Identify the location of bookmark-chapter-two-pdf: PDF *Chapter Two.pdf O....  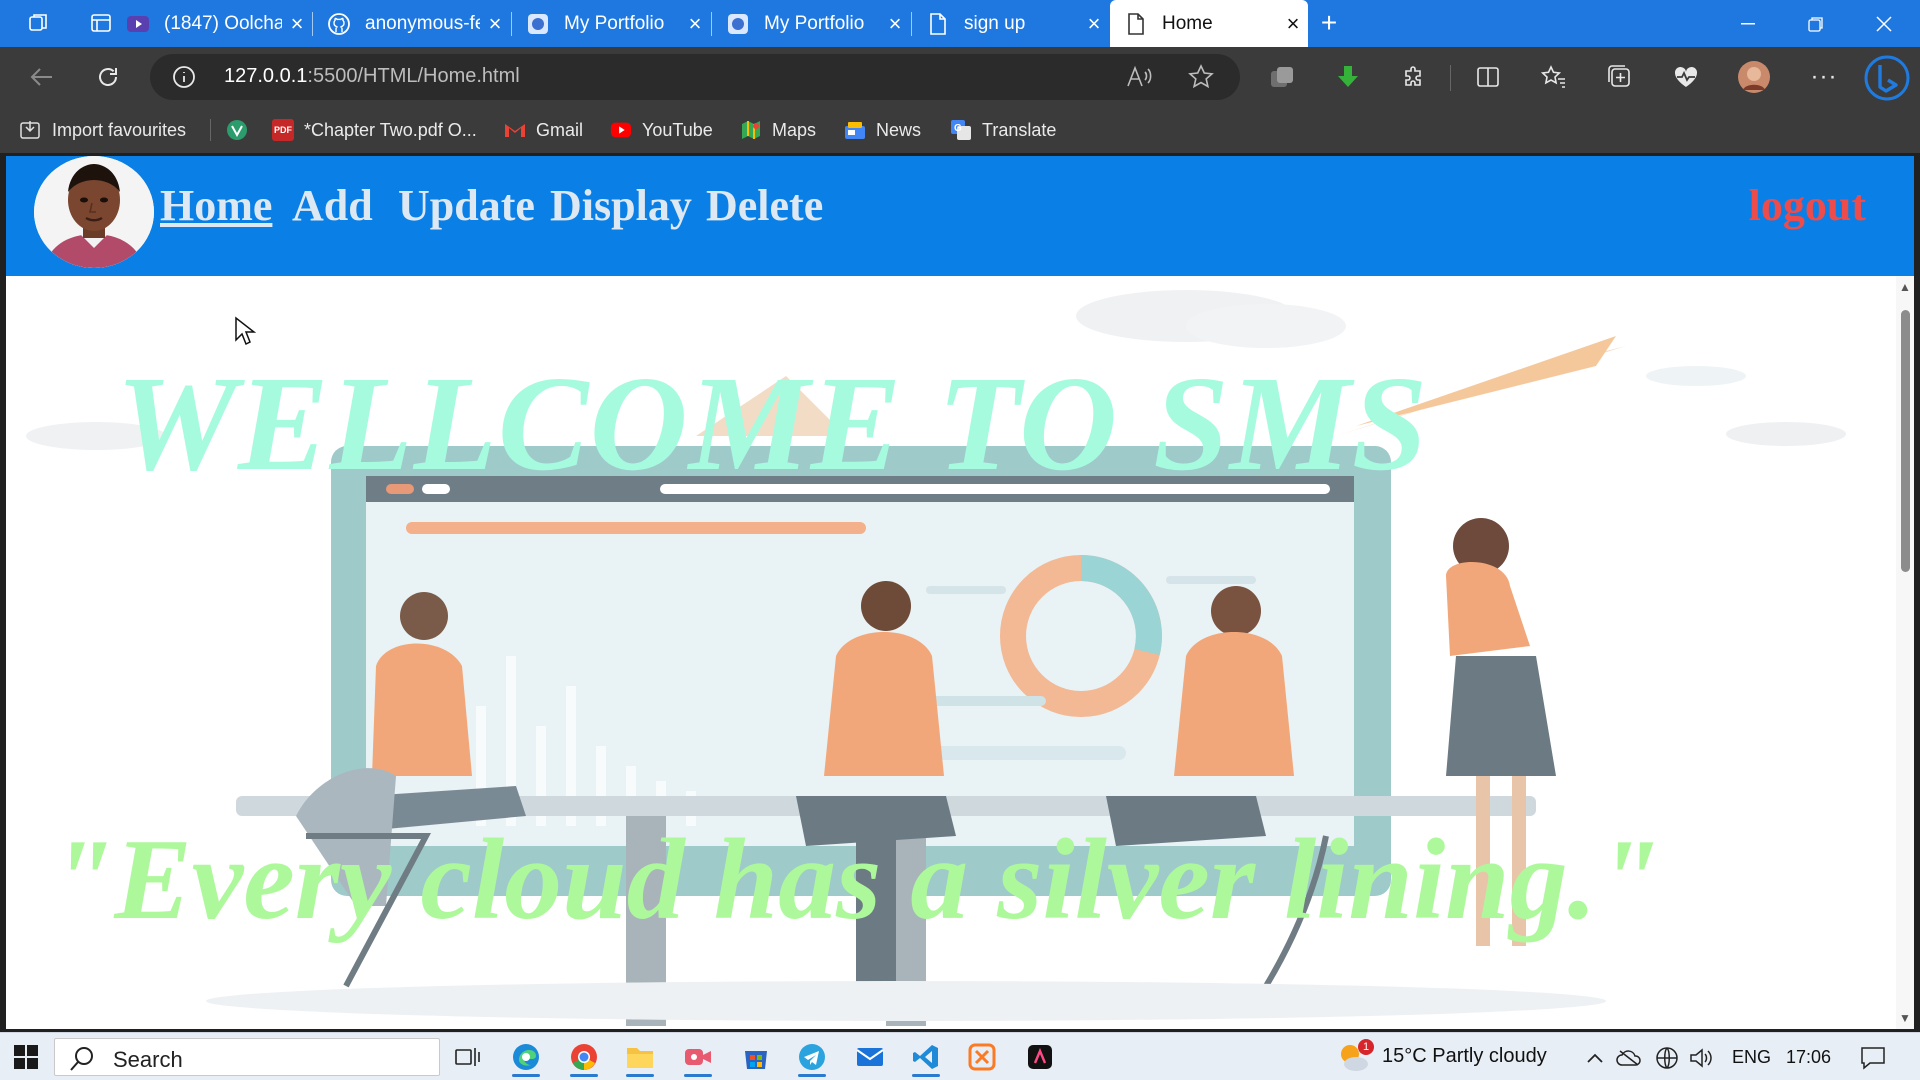
(374, 130).